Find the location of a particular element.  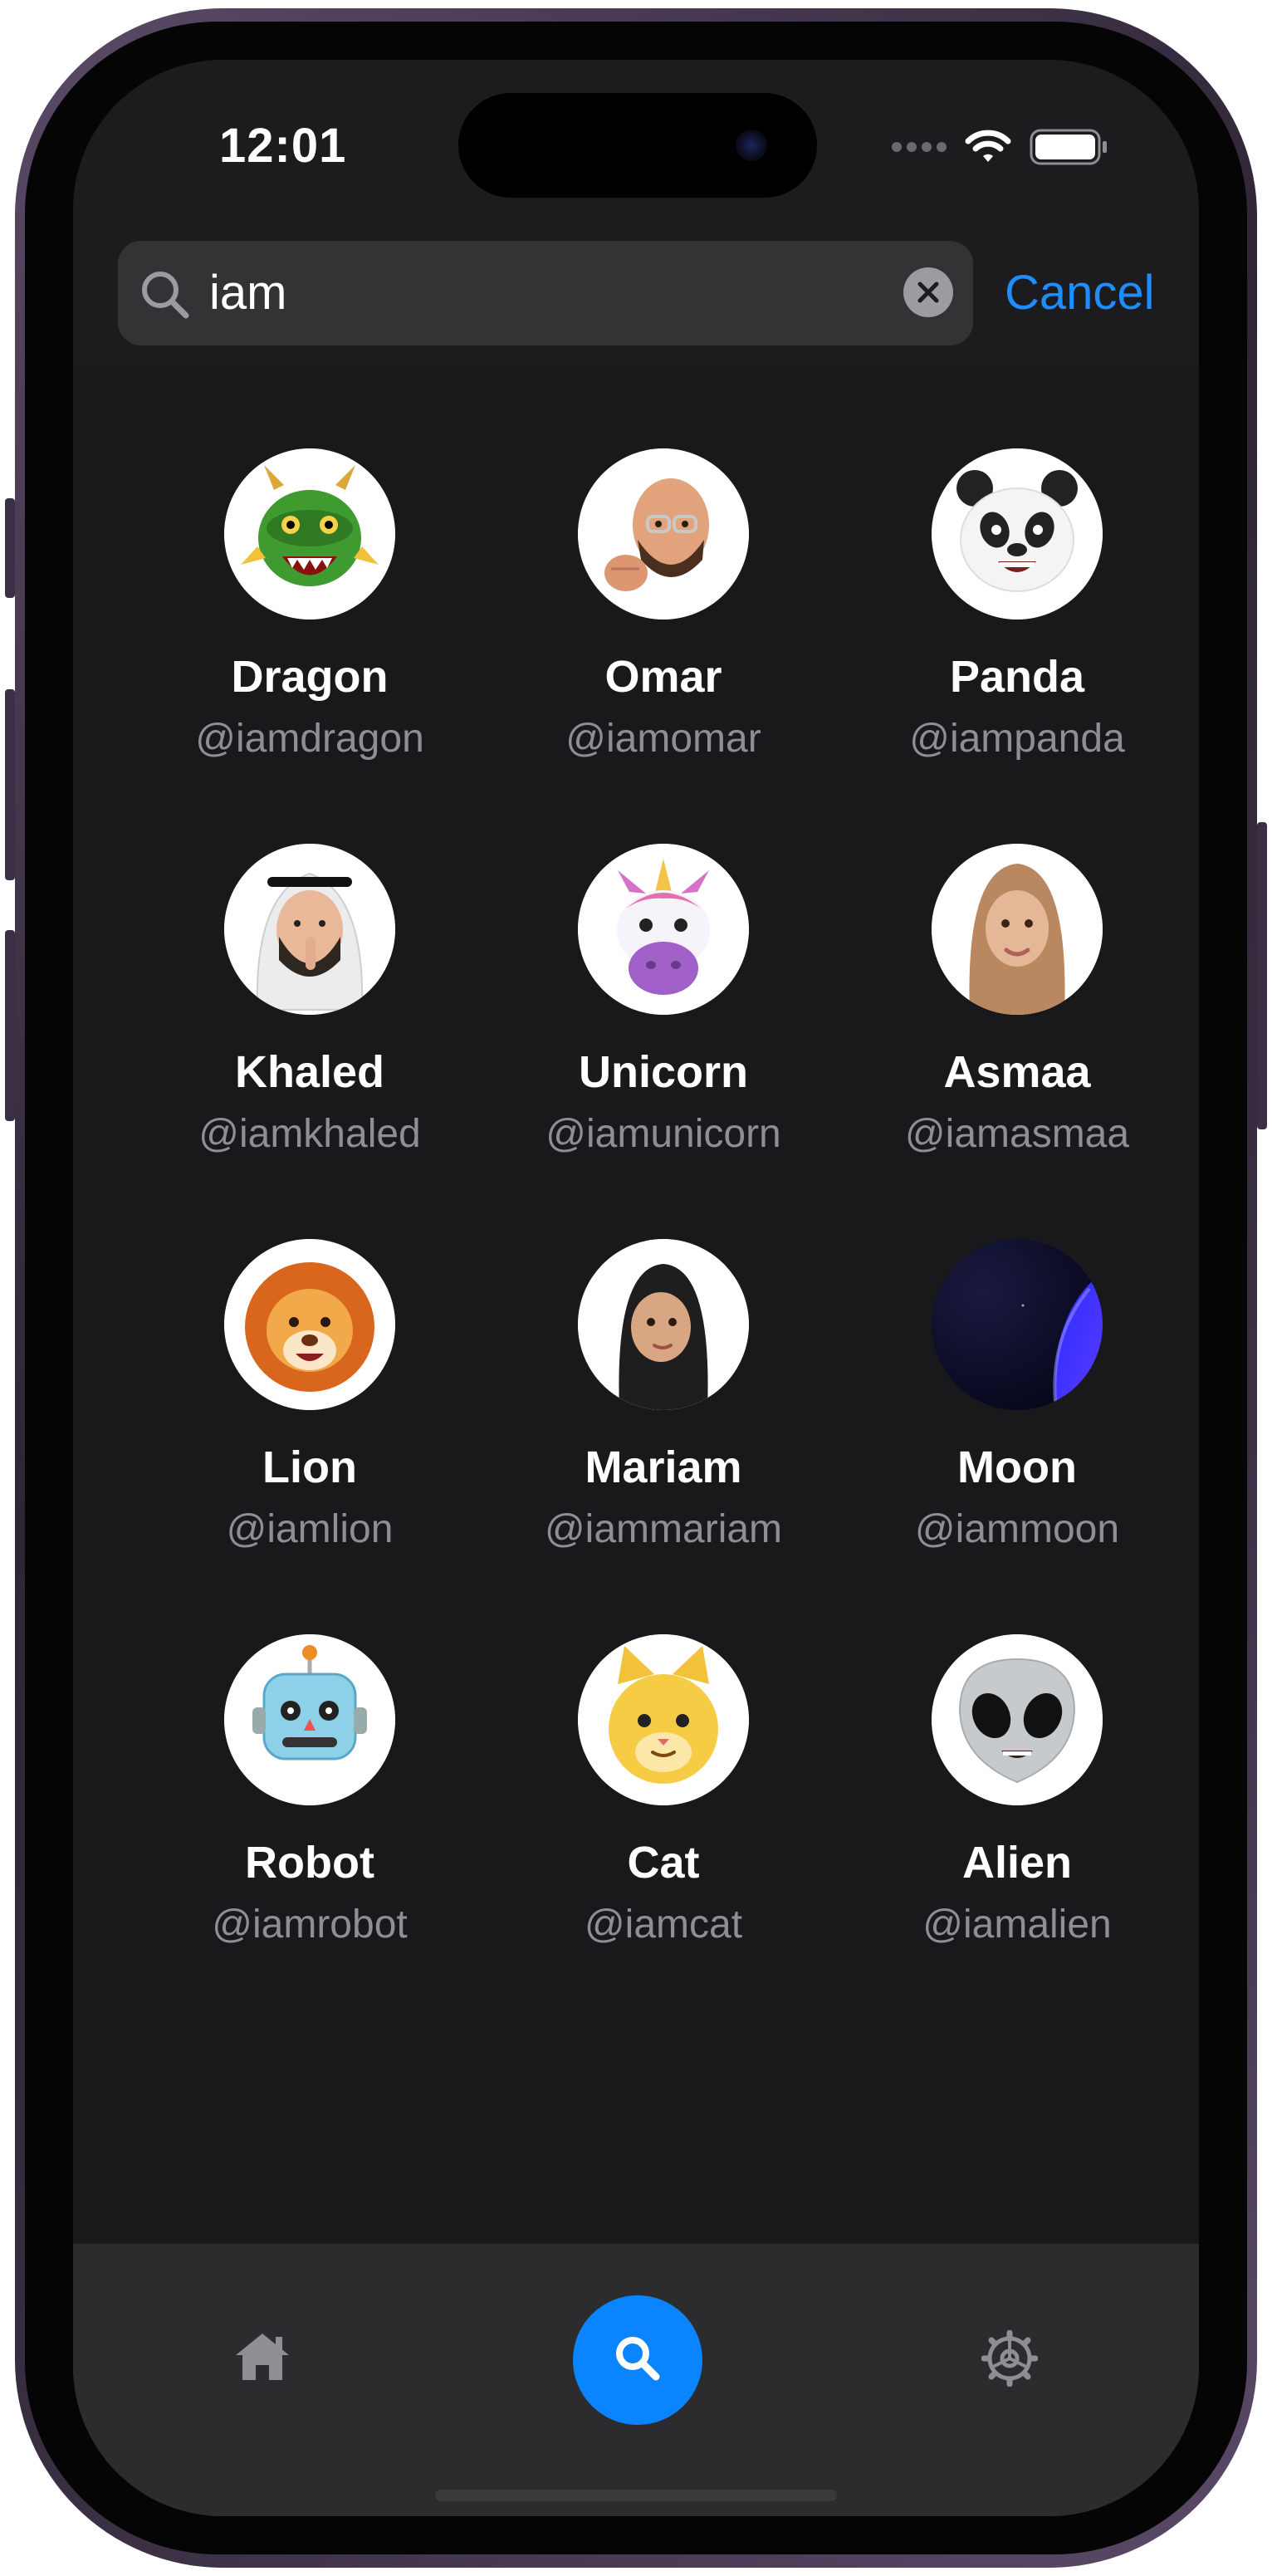

result-name: Dragon is located at coordinates (310, 677).